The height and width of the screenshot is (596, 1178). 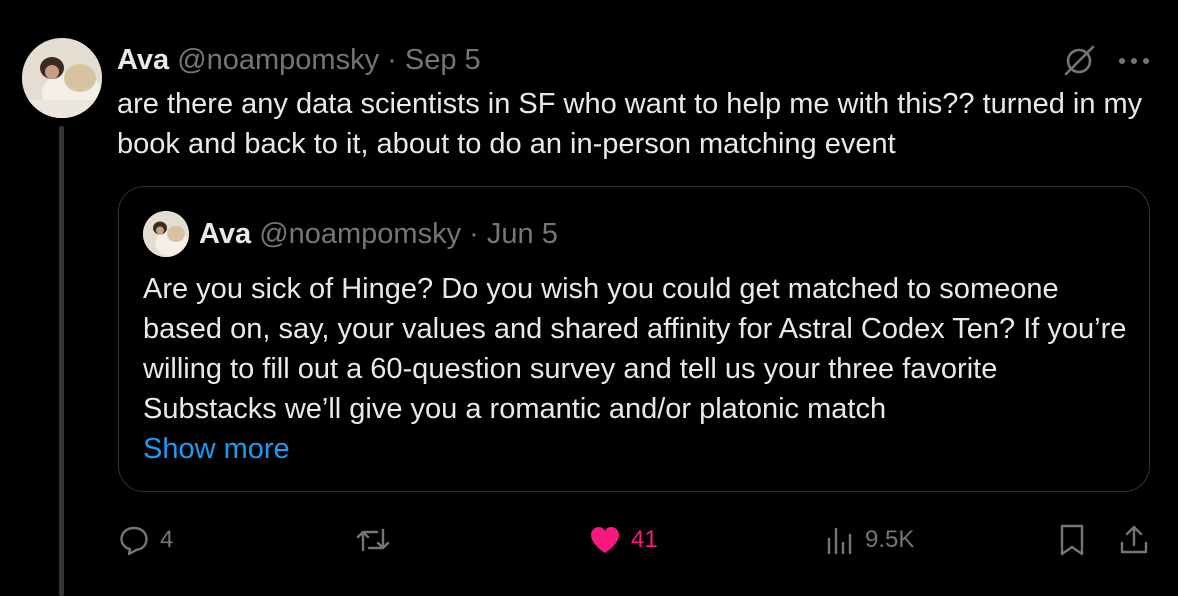 I want to click on quoted-tweet-header: Ava @noampomsky · Jun 5, so click(x=378, y=234).